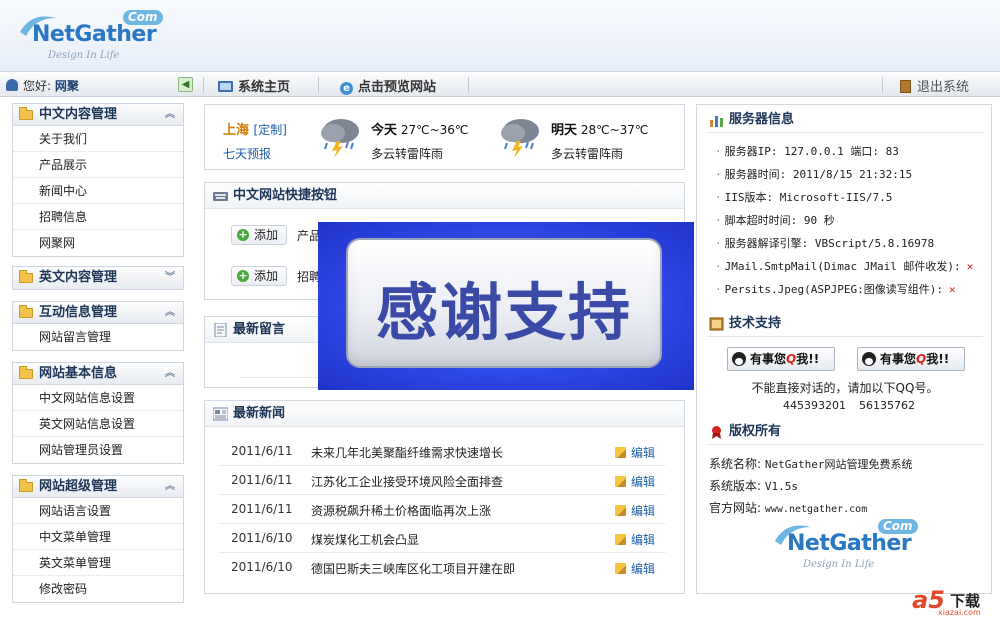  What do you see at coordinates (220, 330) in the screenshot?
I see `document-icon` at bounding box center [220, 330].